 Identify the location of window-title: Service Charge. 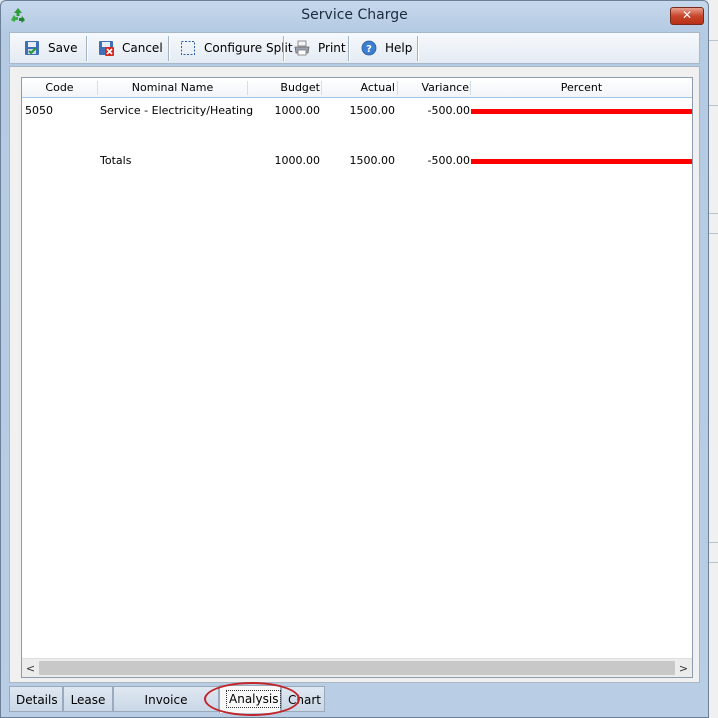
(354, 15).